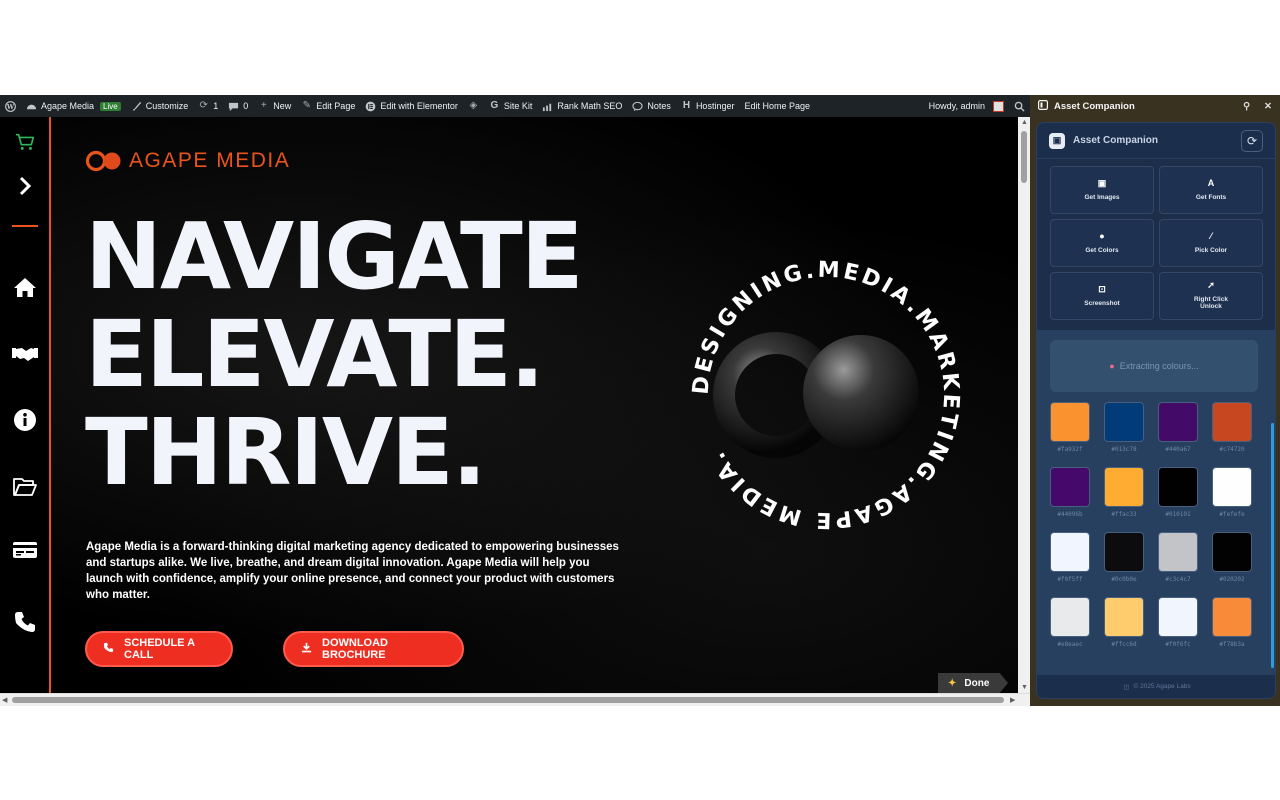 This screenshot has width=1280, height=800. I want to click on wordpress-logo-button: W, so click(10, 106).